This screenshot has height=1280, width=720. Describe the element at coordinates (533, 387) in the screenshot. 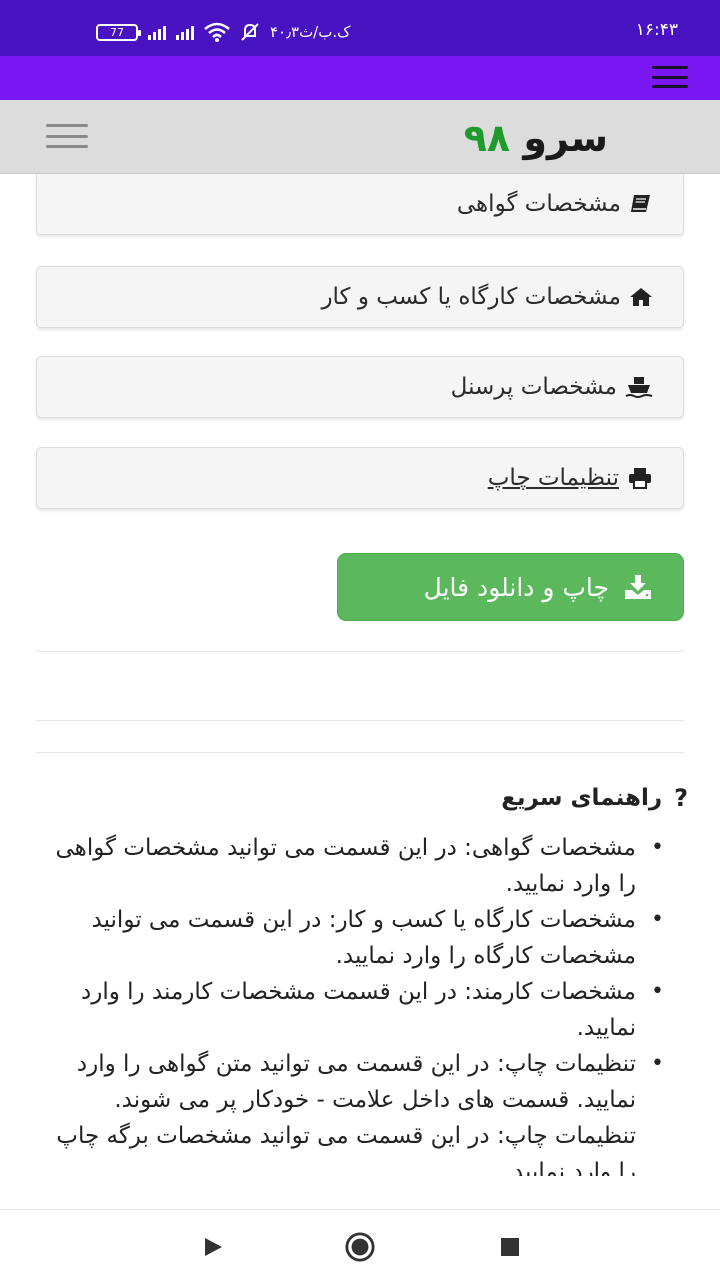

I see `panel-label: مشخصات پرسنل` at that location.